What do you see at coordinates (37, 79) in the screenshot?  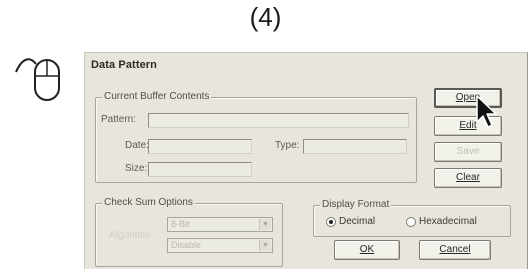 I see `mouse-icon` at bounding box center [37, 79].